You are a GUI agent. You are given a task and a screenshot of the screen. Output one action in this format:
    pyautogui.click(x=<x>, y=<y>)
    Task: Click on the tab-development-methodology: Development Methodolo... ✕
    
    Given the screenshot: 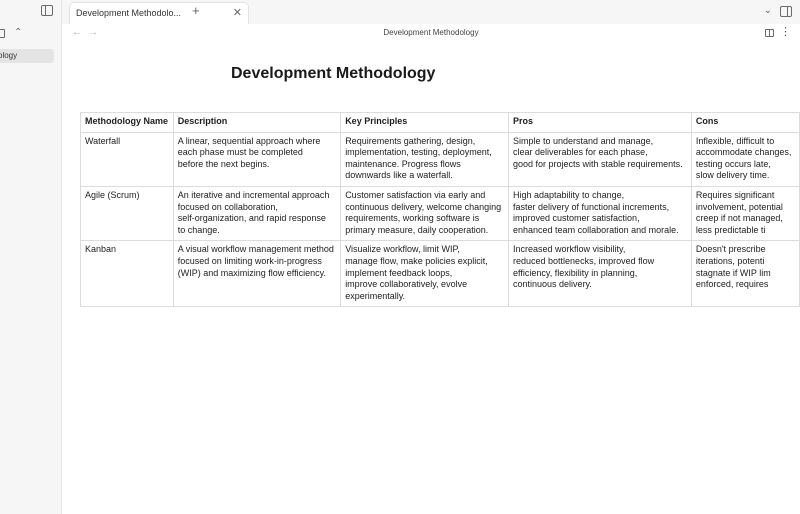 What is the action you would take?
    pyautogui.click(x=159, y=13)
    